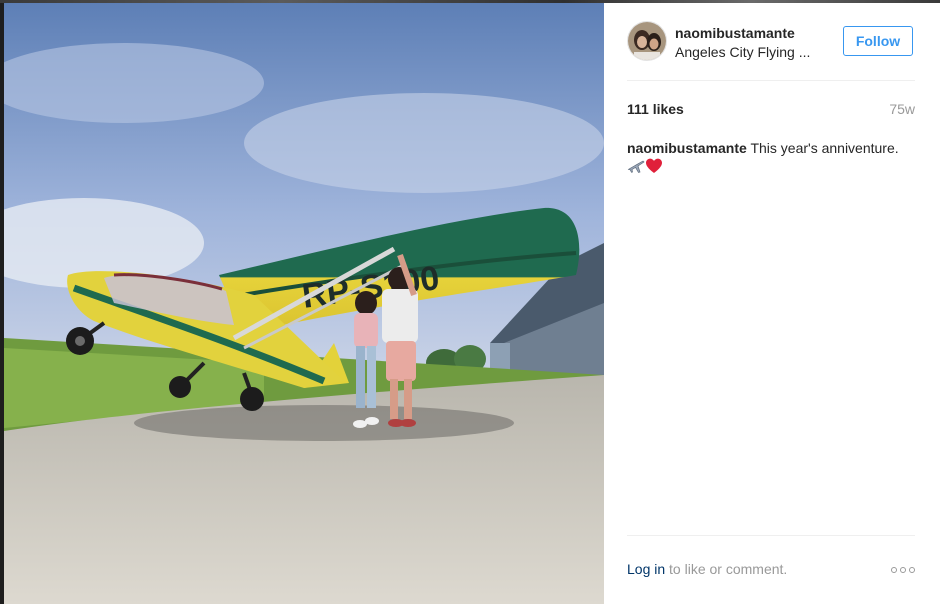  Describe the element at coordinates (654, 168) in the screenshot. I see `heart-emoji-icon` at that location.